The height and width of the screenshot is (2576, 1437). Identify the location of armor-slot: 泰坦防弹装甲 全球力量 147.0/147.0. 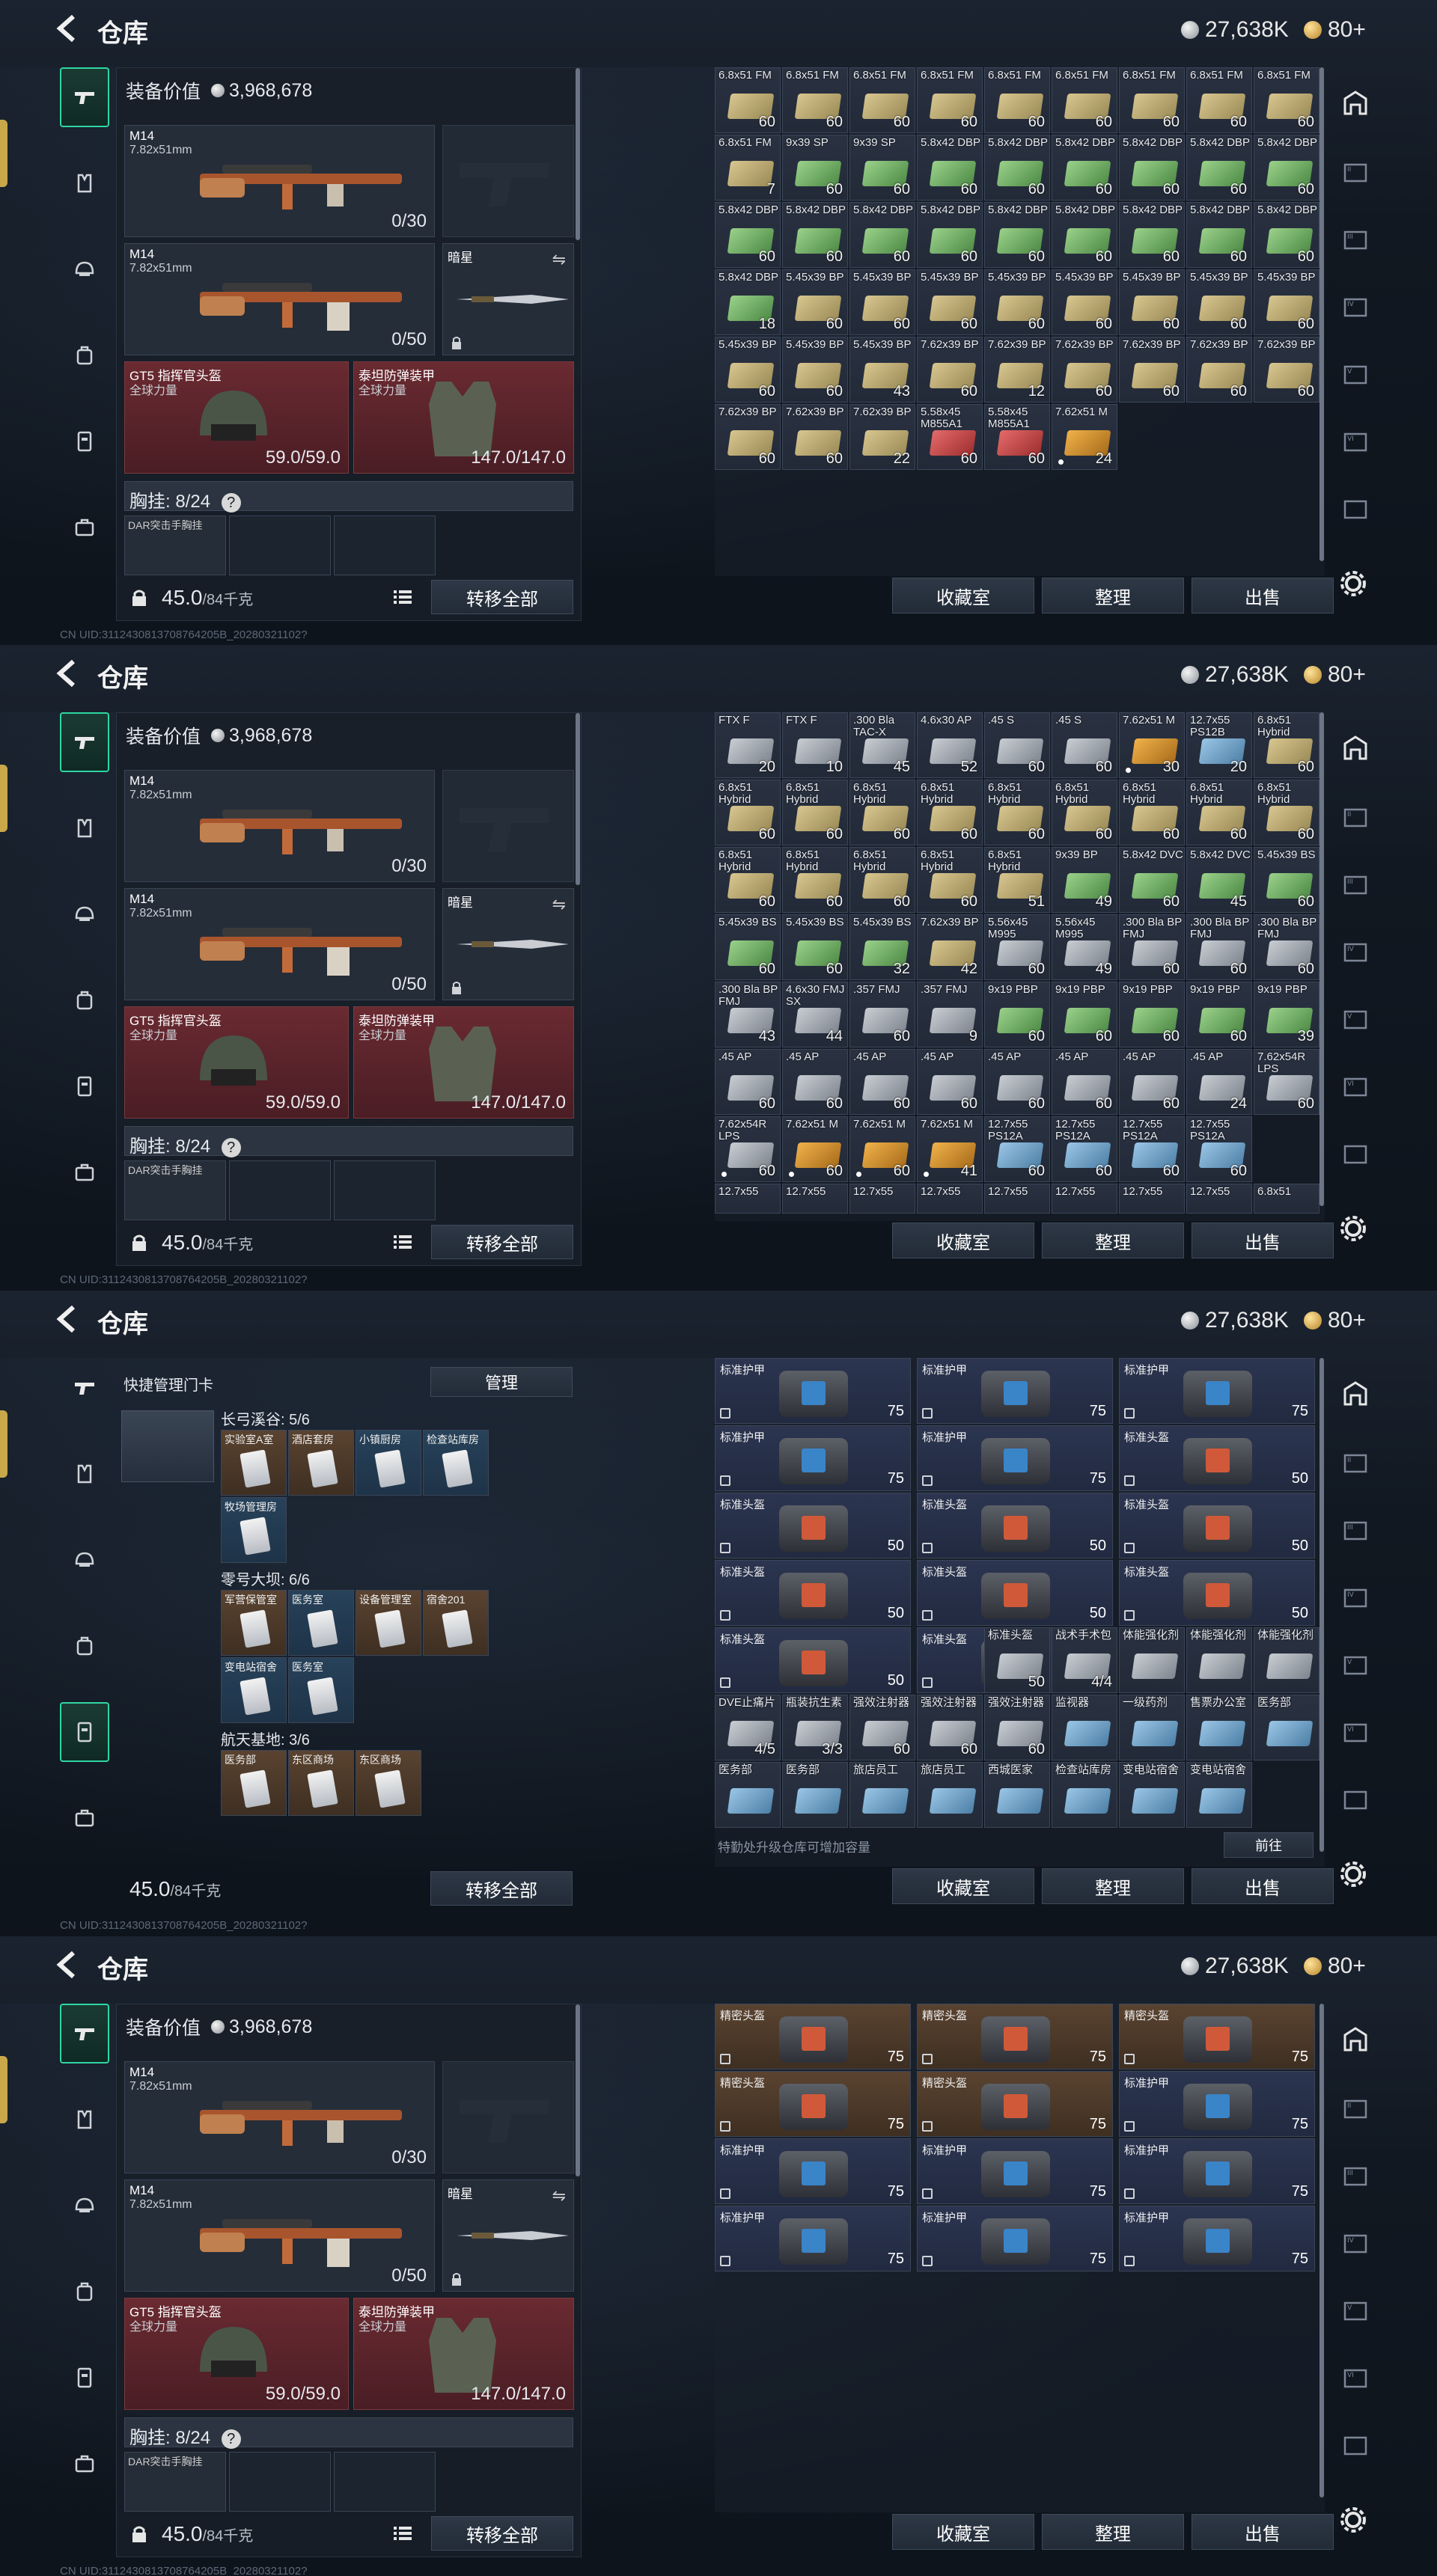
(463, 2354).